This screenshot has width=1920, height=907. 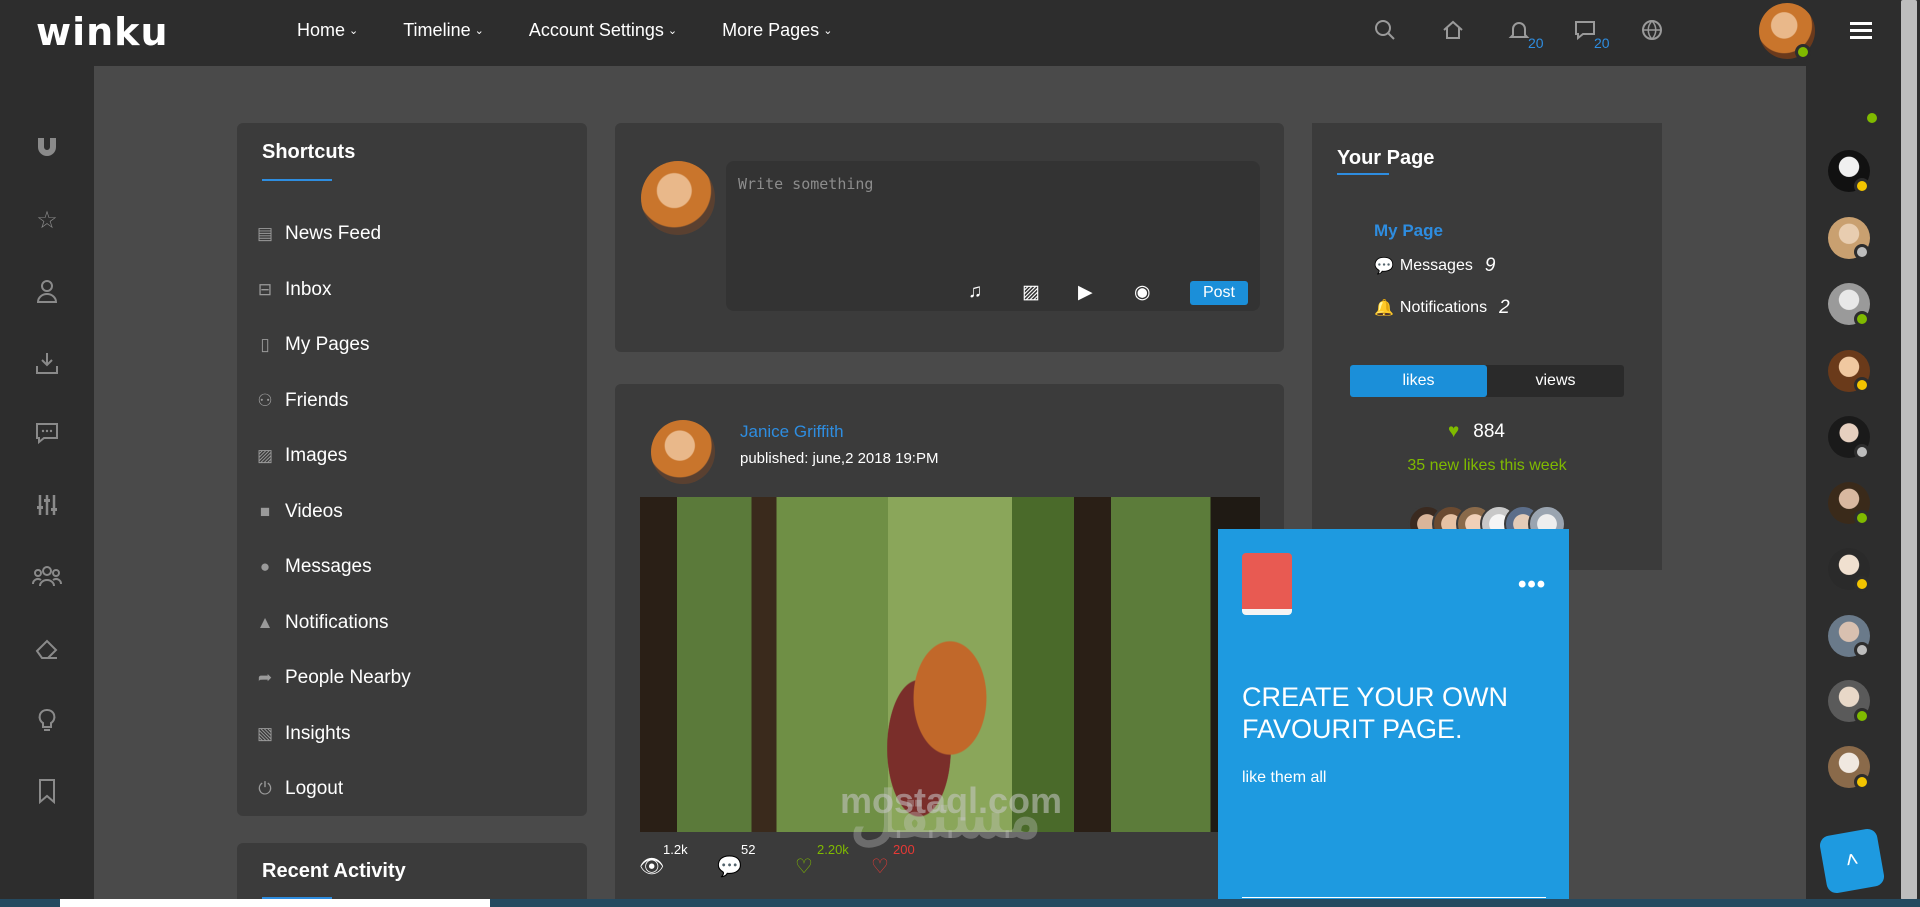 What do you see at coordinates (1219, 293) in the screenshot?
I see `post-button: Post` at bounding box center [1219, 293].